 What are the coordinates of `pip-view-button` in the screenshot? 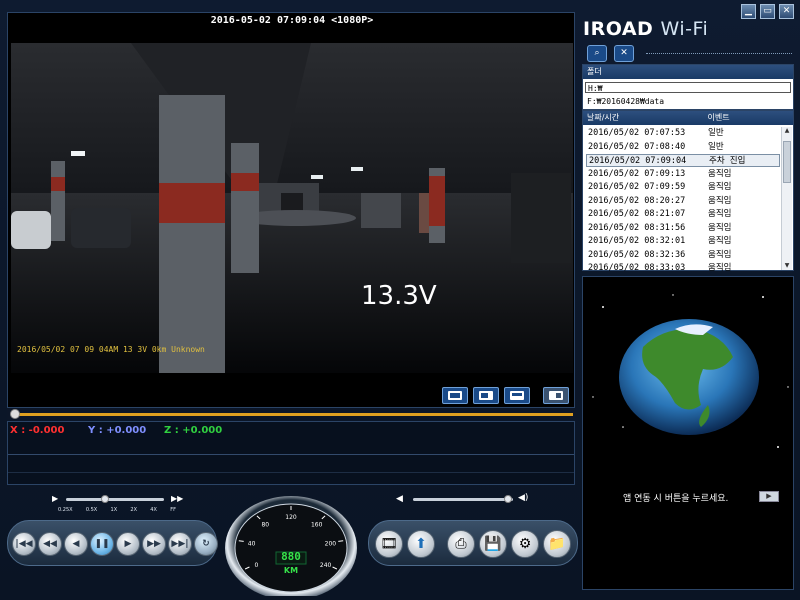 It's located at (517, 395).